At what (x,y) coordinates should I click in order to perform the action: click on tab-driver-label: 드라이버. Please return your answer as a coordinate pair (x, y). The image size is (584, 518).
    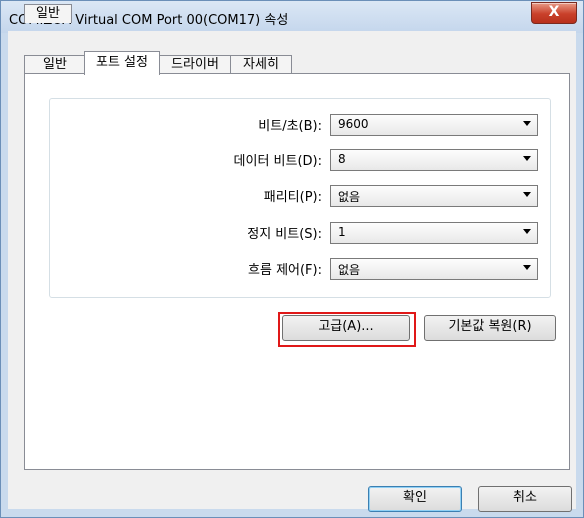
    Looking at the image, I should click on (195, 64).